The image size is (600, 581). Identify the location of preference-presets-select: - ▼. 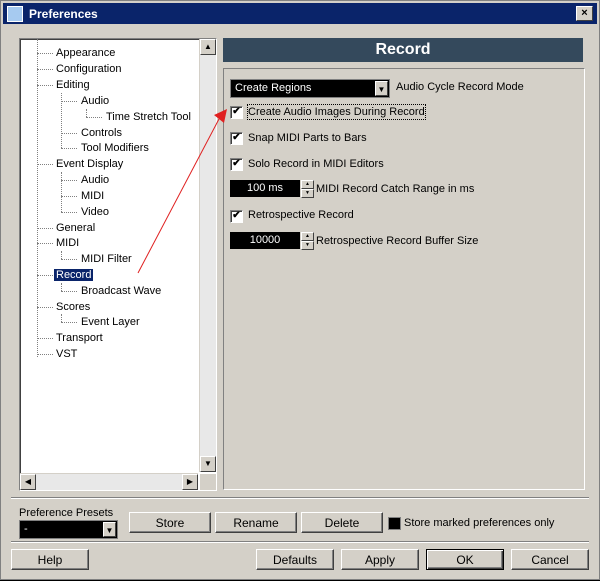
(68, 529).